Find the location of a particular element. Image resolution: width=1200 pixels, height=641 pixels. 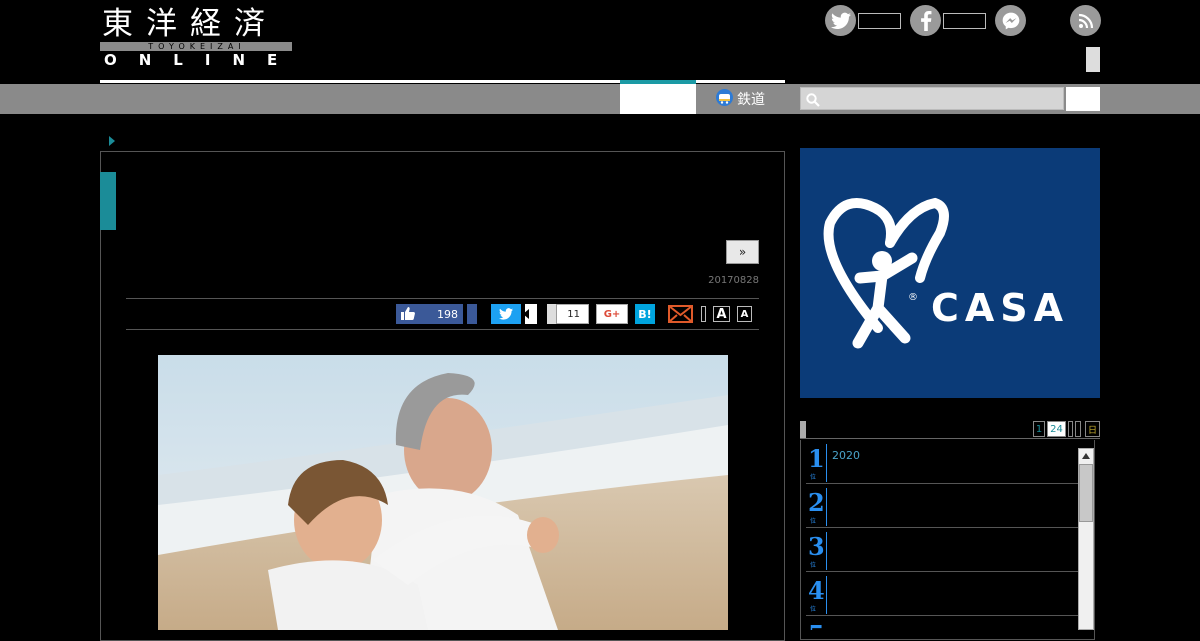

twitter-bird-icon is located at coordinates (506, 314).